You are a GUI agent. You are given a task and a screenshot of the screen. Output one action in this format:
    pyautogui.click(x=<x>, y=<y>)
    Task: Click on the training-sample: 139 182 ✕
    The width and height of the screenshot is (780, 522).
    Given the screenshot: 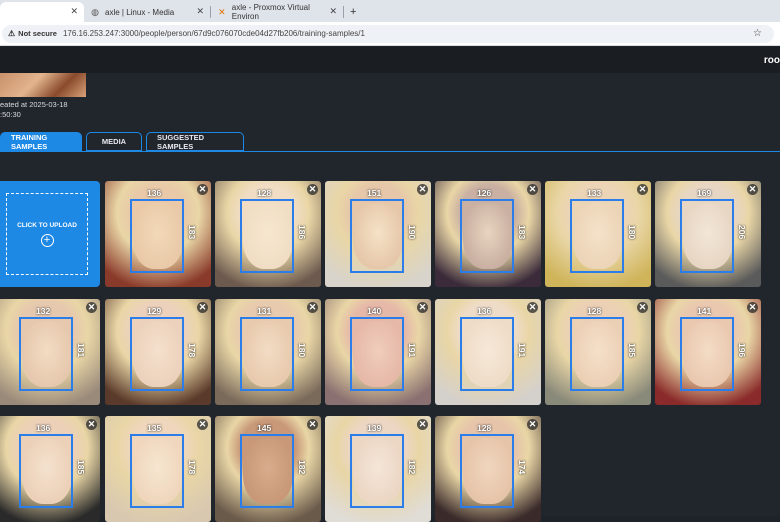 What is the action you would take?
    pyautogui.click(x=378, y=469)
    